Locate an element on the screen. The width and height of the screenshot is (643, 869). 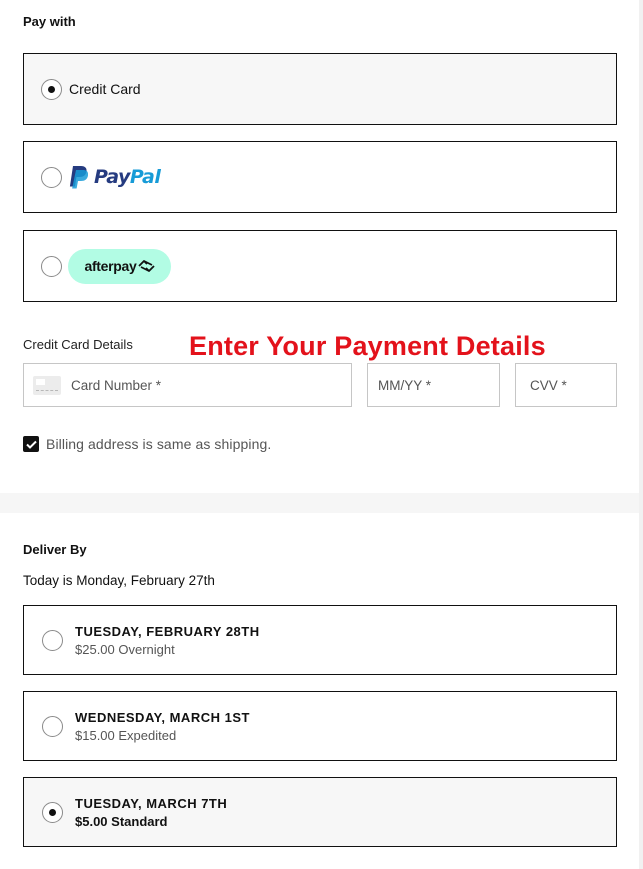
radio-credit-card is located at coordinates (51, 89).